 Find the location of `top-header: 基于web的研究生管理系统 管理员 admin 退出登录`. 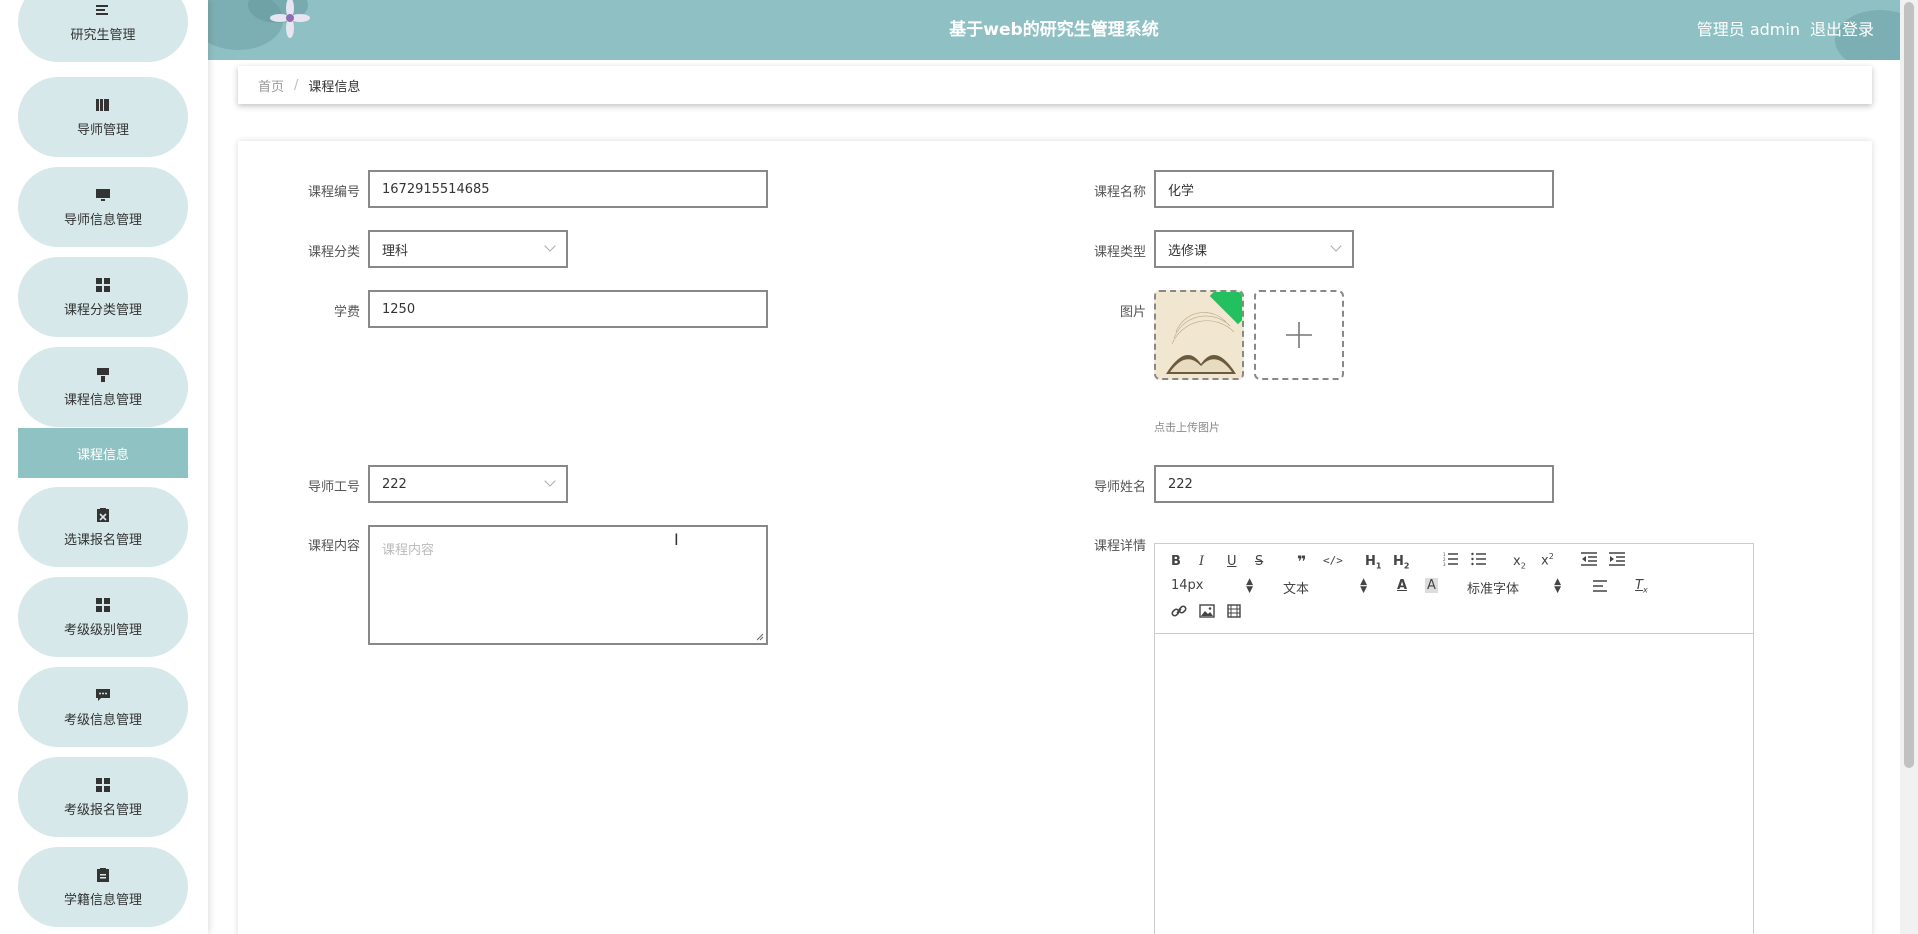

top-header: 基于web的研究生管理系统 管理员 admin 退出登录 is located at coordinates (1054, 30).